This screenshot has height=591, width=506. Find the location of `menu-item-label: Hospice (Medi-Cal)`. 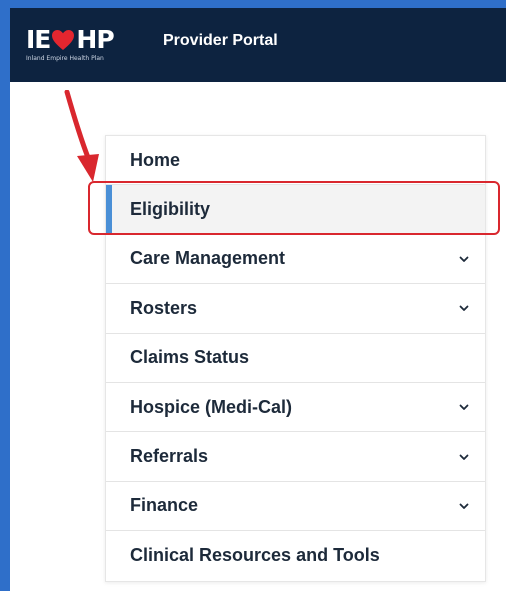

menu-item-label: Hospice (Medi-Cal) is located at coordinates (211, 406).